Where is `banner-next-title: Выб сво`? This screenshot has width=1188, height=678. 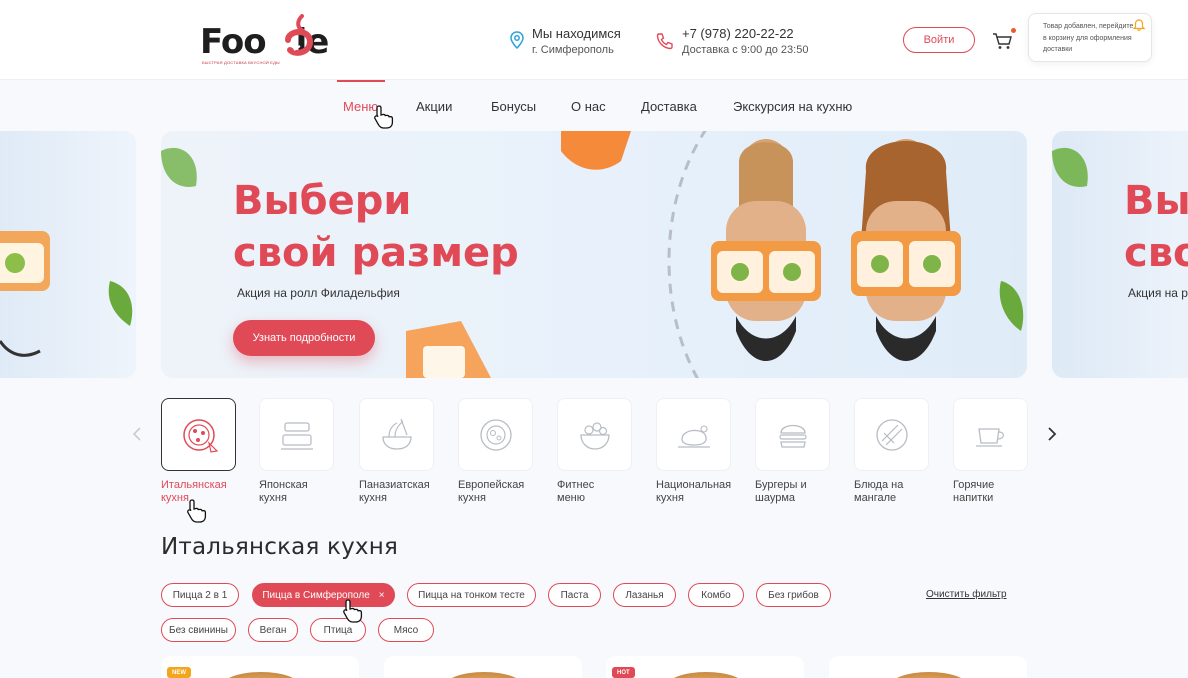
banner-next-title: Выб сво is located at coordinates (1156, 227).